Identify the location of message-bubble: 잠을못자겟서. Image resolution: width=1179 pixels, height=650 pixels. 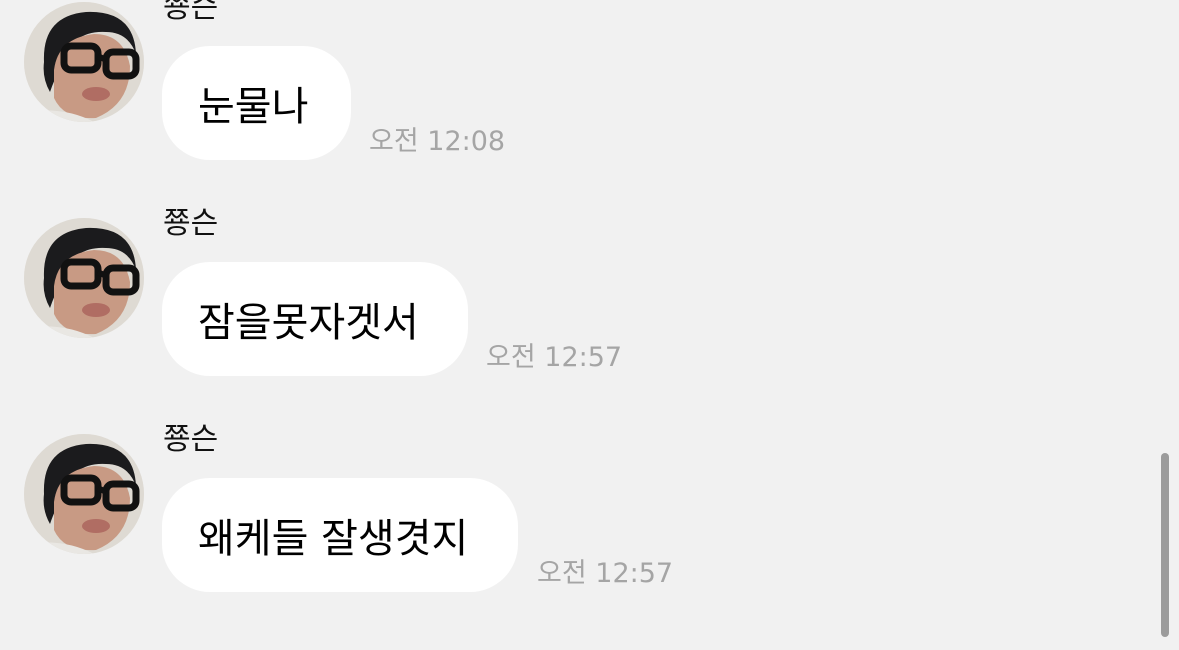
(315, 319).